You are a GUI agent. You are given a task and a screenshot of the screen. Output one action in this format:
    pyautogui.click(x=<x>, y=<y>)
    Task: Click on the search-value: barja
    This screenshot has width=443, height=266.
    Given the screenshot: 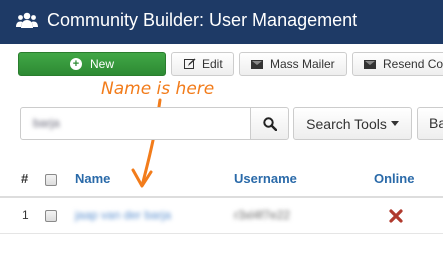 What is the action you would take?
    pyautogui.click(x=46, y=123)
    